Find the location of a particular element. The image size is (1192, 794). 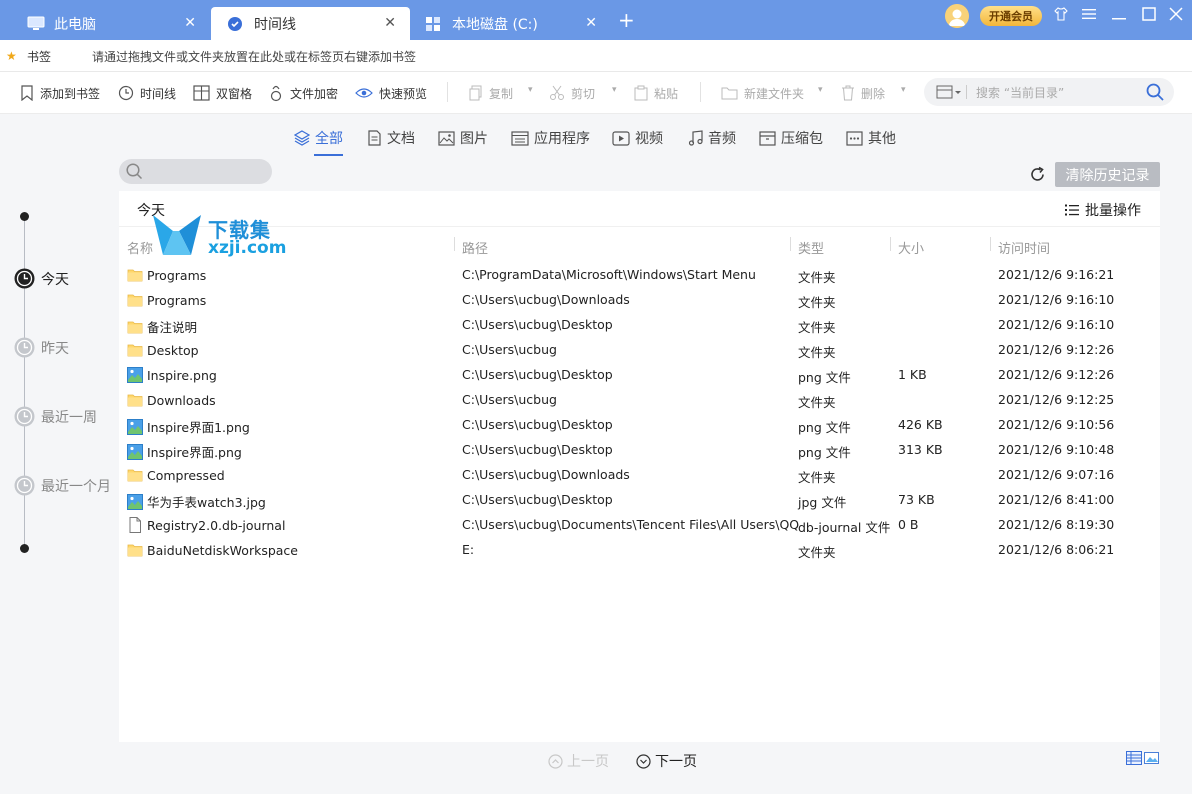

column-size: 大小 is located at coordinates (911, 247).